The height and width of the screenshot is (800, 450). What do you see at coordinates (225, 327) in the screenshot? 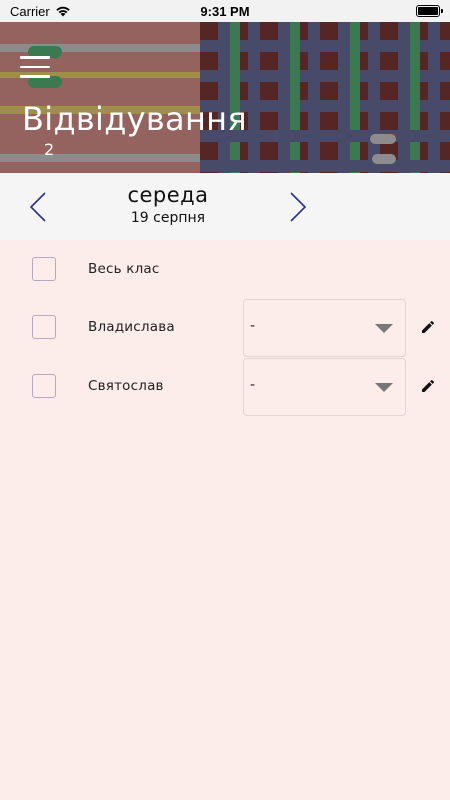
I see `list-item: Владислава -` at bounding box center [225, 327].